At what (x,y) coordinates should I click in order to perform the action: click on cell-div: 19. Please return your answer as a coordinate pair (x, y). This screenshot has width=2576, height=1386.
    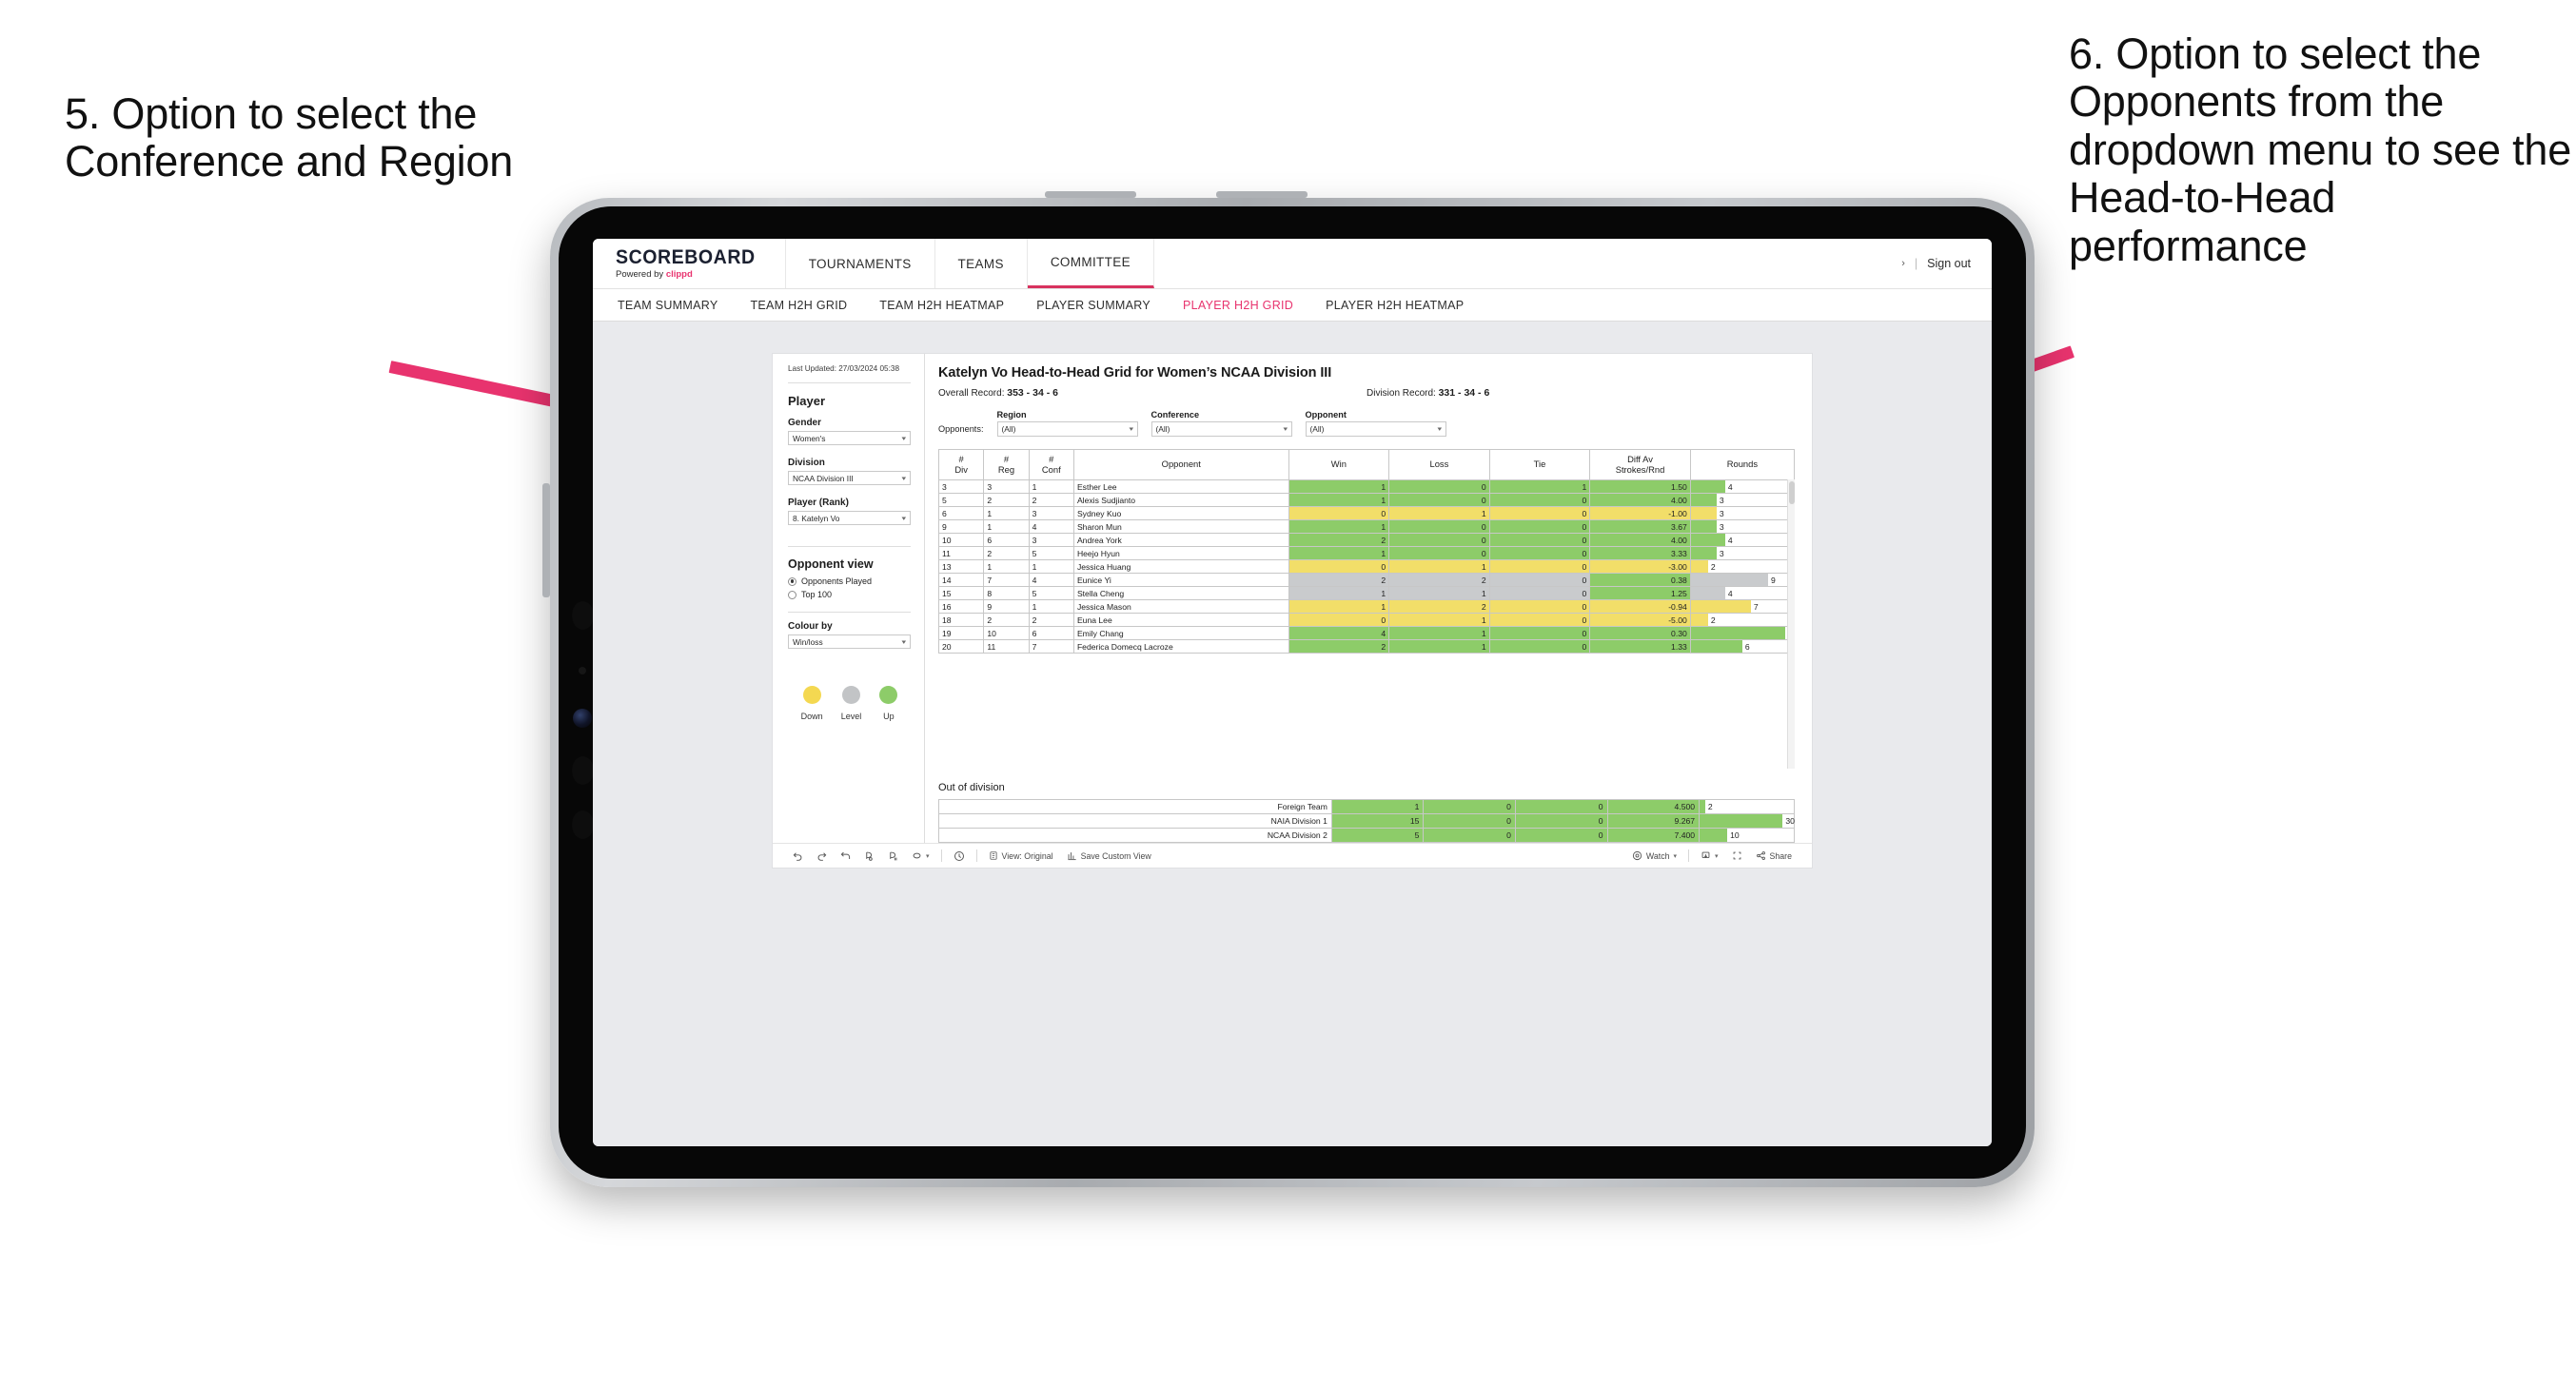
    Looking at the image, I should click on (961, 633).